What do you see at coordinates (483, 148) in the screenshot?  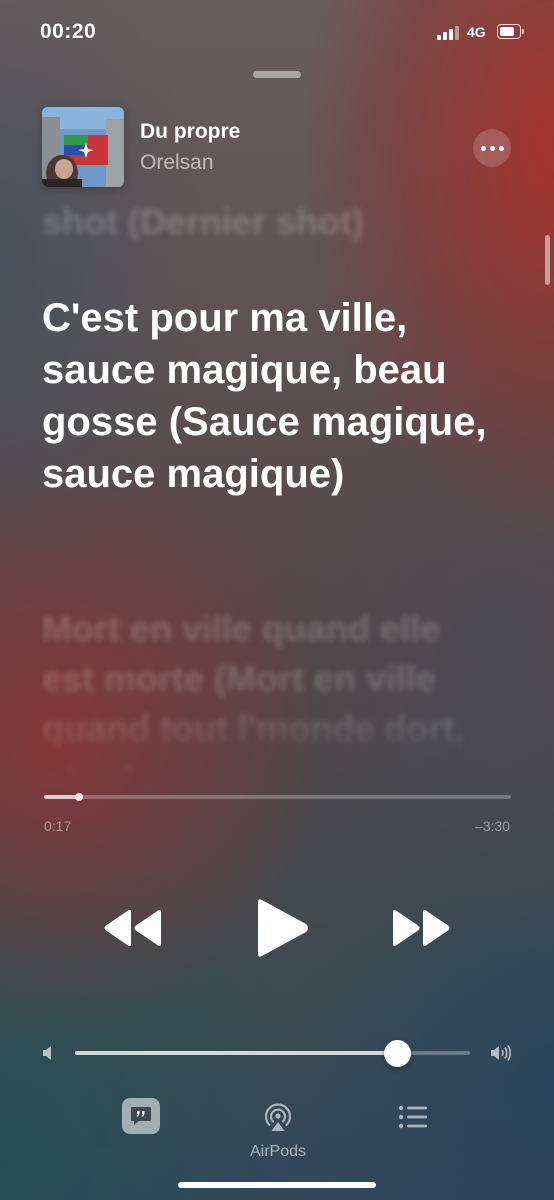 I see `more-dot-icon` at bounding box center [483, 148].